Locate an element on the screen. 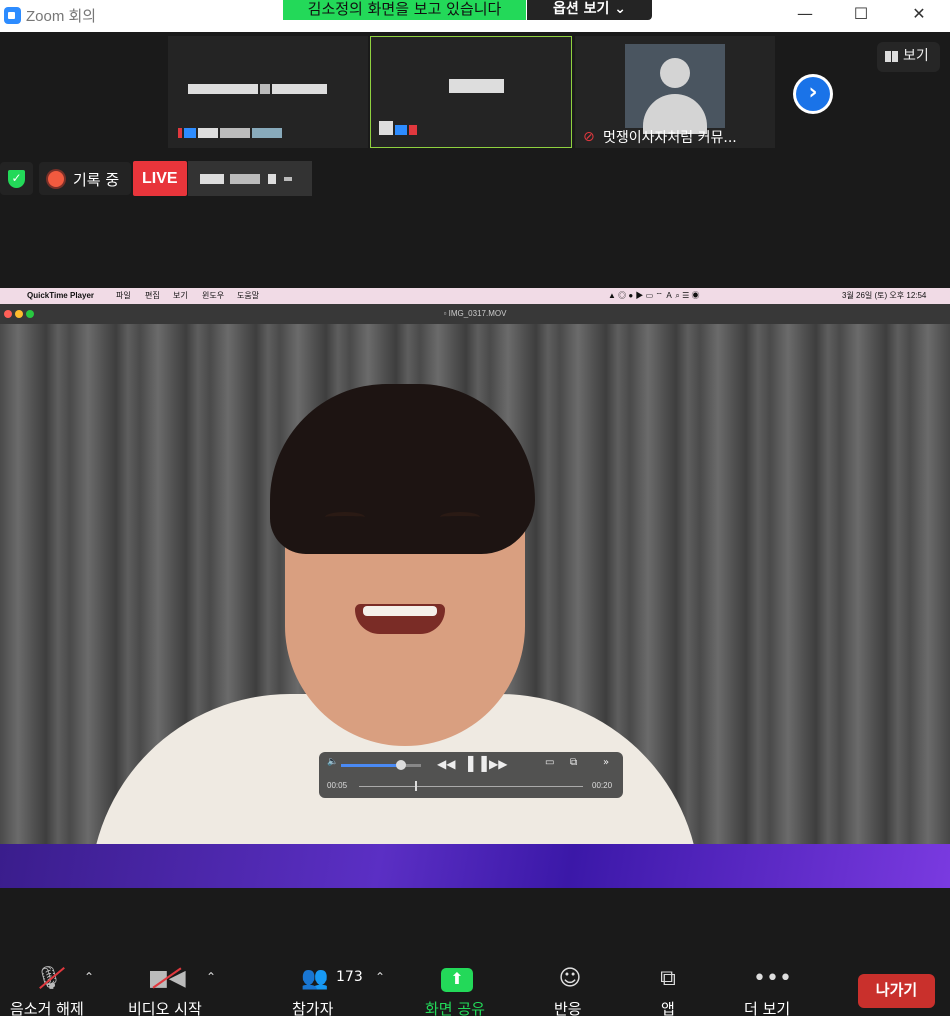  progress-scrubber is located at coordinates (416, 786).